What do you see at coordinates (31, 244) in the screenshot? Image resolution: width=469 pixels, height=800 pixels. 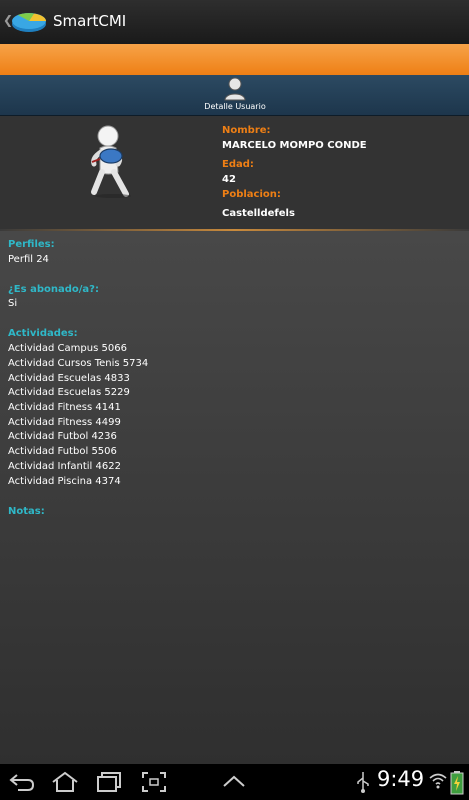 I see `perfiles-label: Perfiles:` at bounding box center [31, 244].